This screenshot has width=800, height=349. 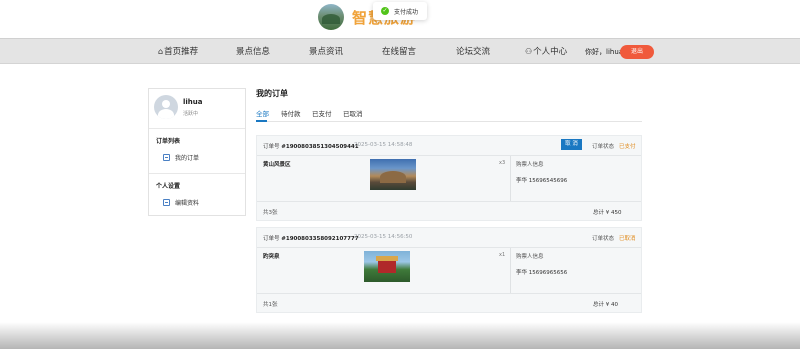 I want to click on active-tab-indicator, so click(x=261, y=121).